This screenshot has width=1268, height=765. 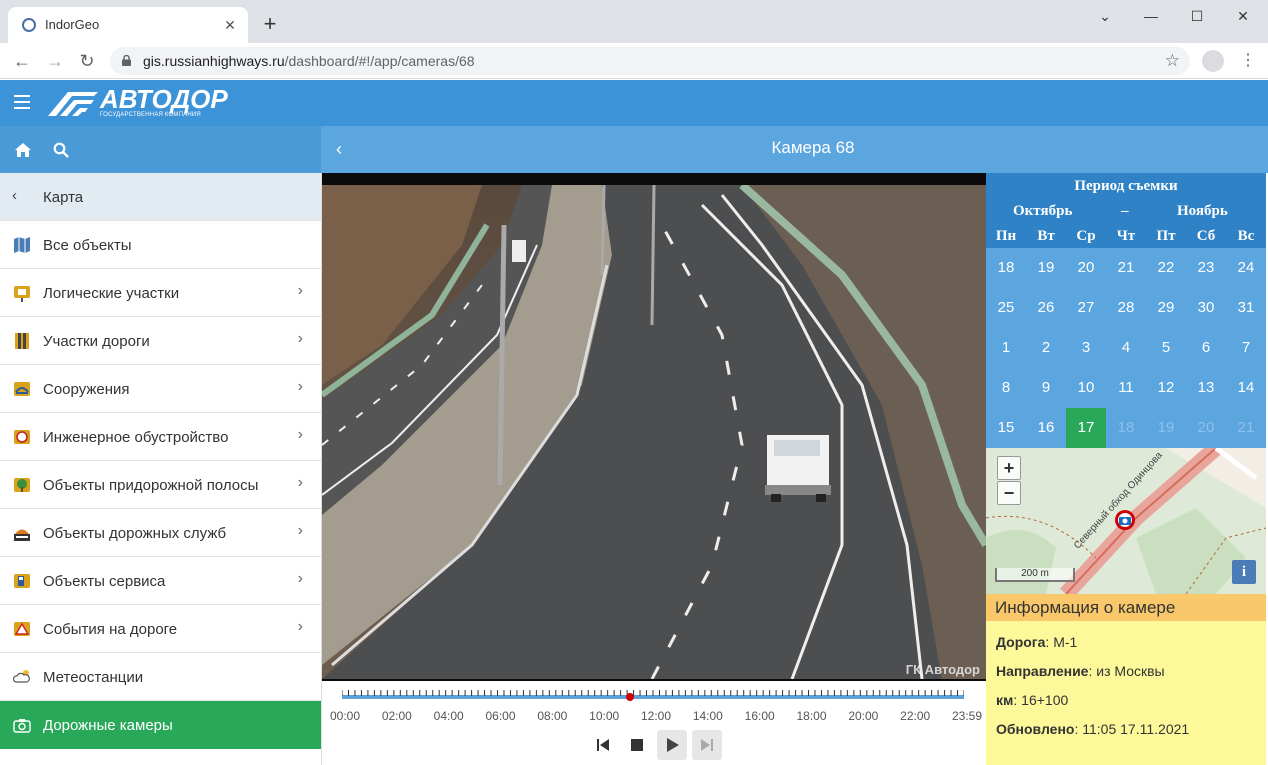 I want to click on calendar-day: 8, so click(x=1006, y=388).